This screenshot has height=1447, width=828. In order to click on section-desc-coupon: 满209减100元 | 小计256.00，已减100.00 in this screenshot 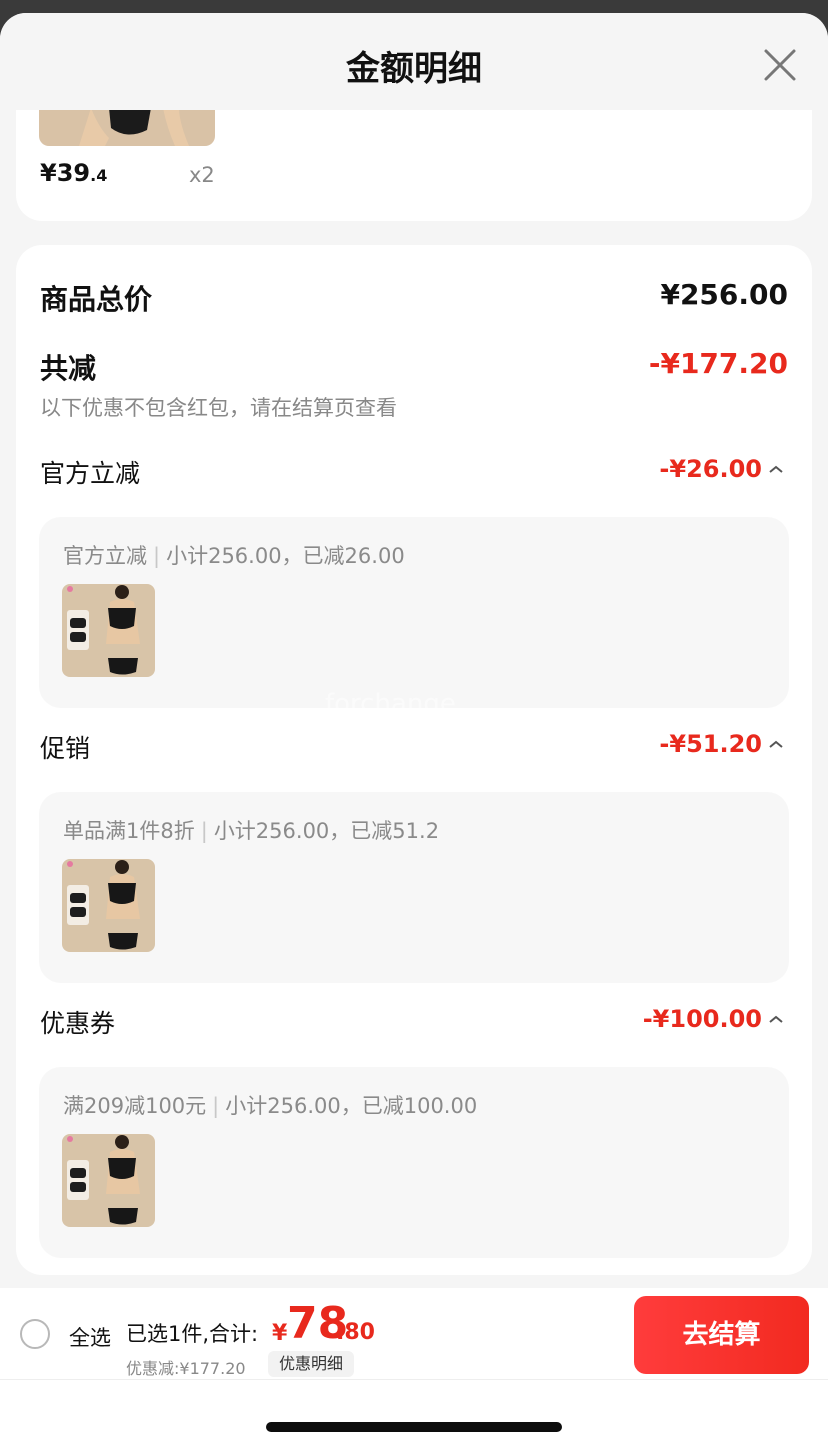, I will do `click(270, 1106)`.